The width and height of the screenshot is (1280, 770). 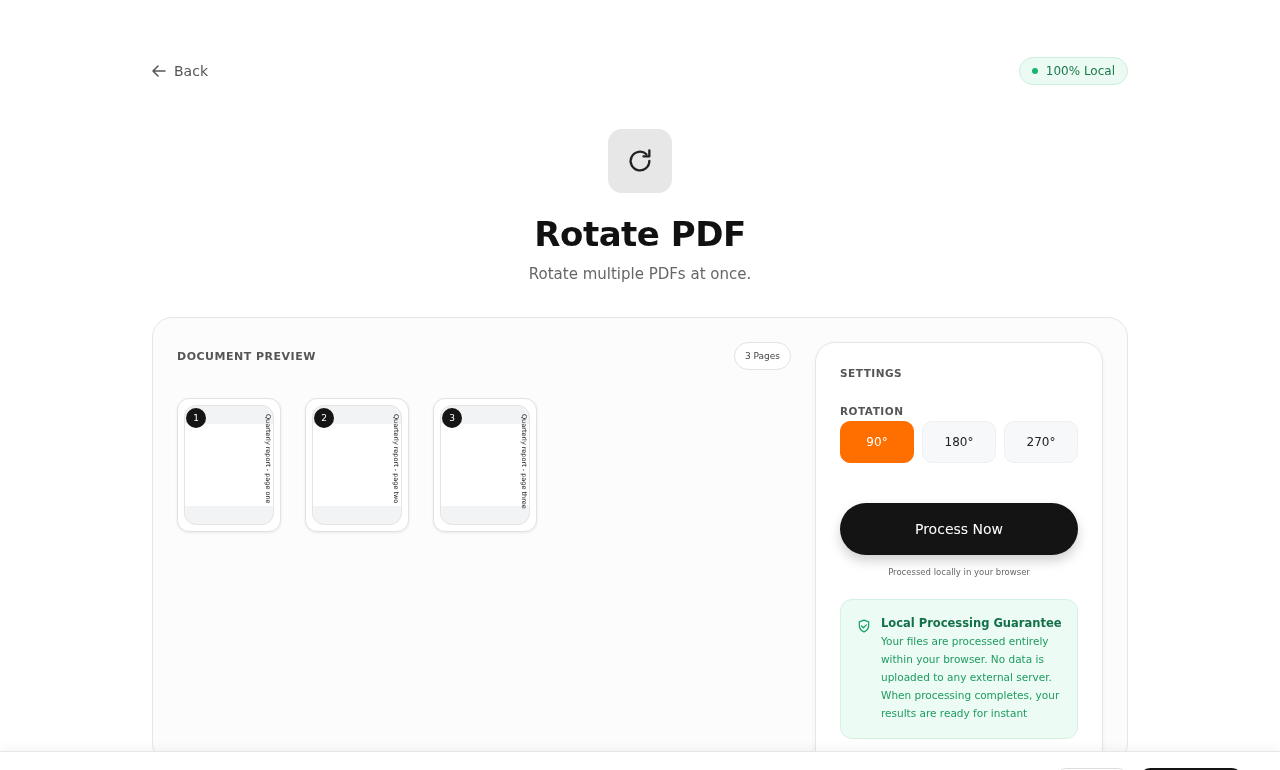 What do you see at coordinates (864, 626) in the screenshot?
I see `shield-check-icon` at bounding box center [864, 626].